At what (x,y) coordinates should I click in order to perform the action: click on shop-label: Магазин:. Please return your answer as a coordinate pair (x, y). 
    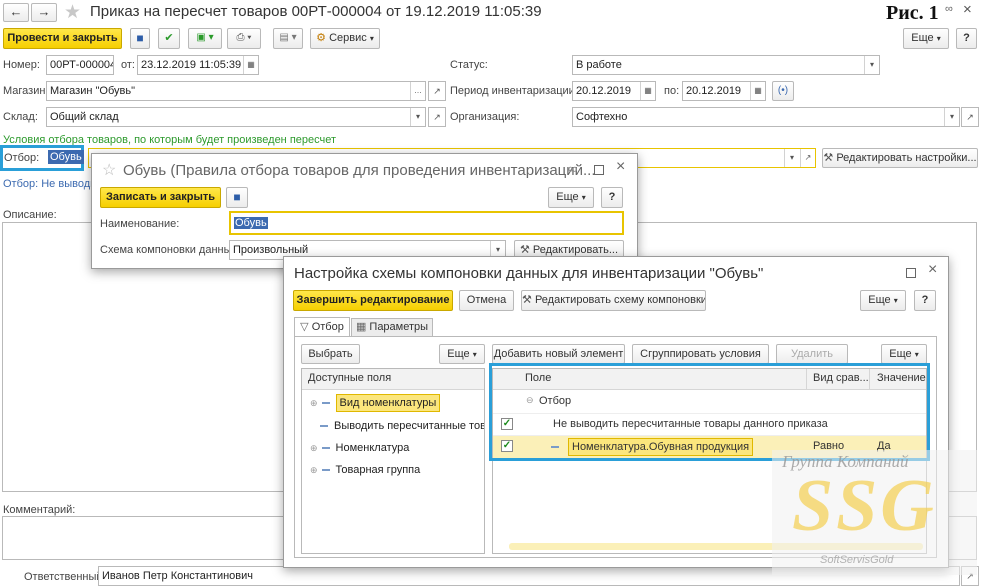
    Looking at the image, I should click on (26, 91).